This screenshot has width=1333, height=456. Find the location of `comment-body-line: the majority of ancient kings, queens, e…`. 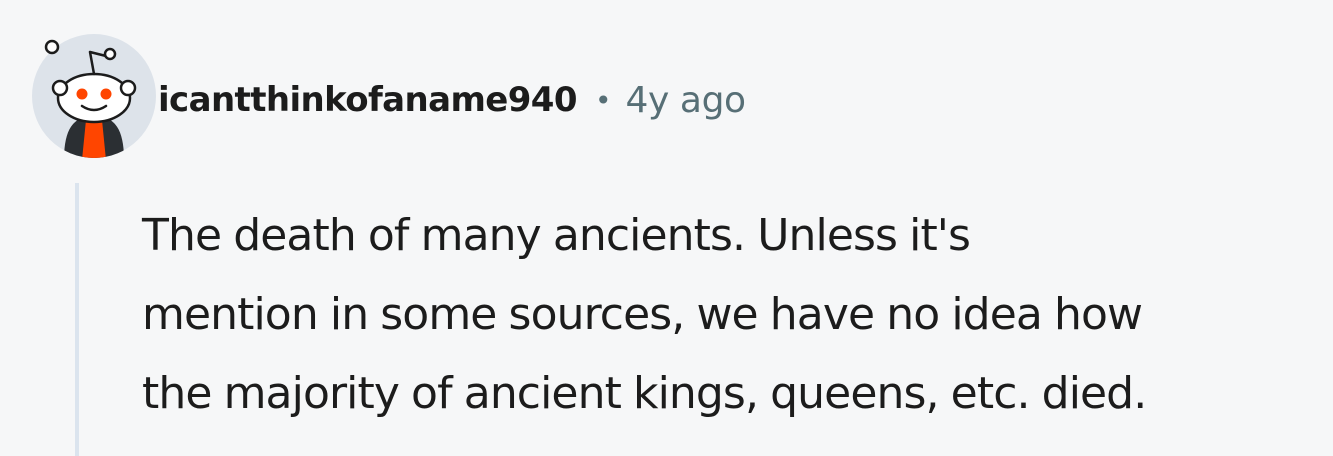

comment-body-line: the majority of ancient kings, queens, e… is located at coordinates (644, 393).